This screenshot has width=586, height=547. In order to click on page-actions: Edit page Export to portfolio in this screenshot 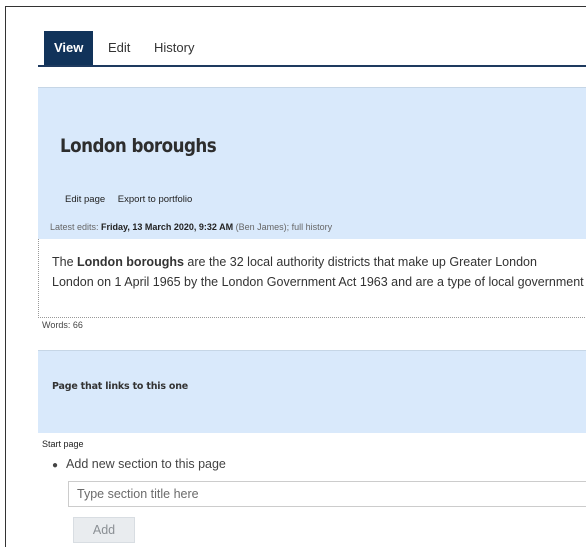, I will do `click(133, 199)`.